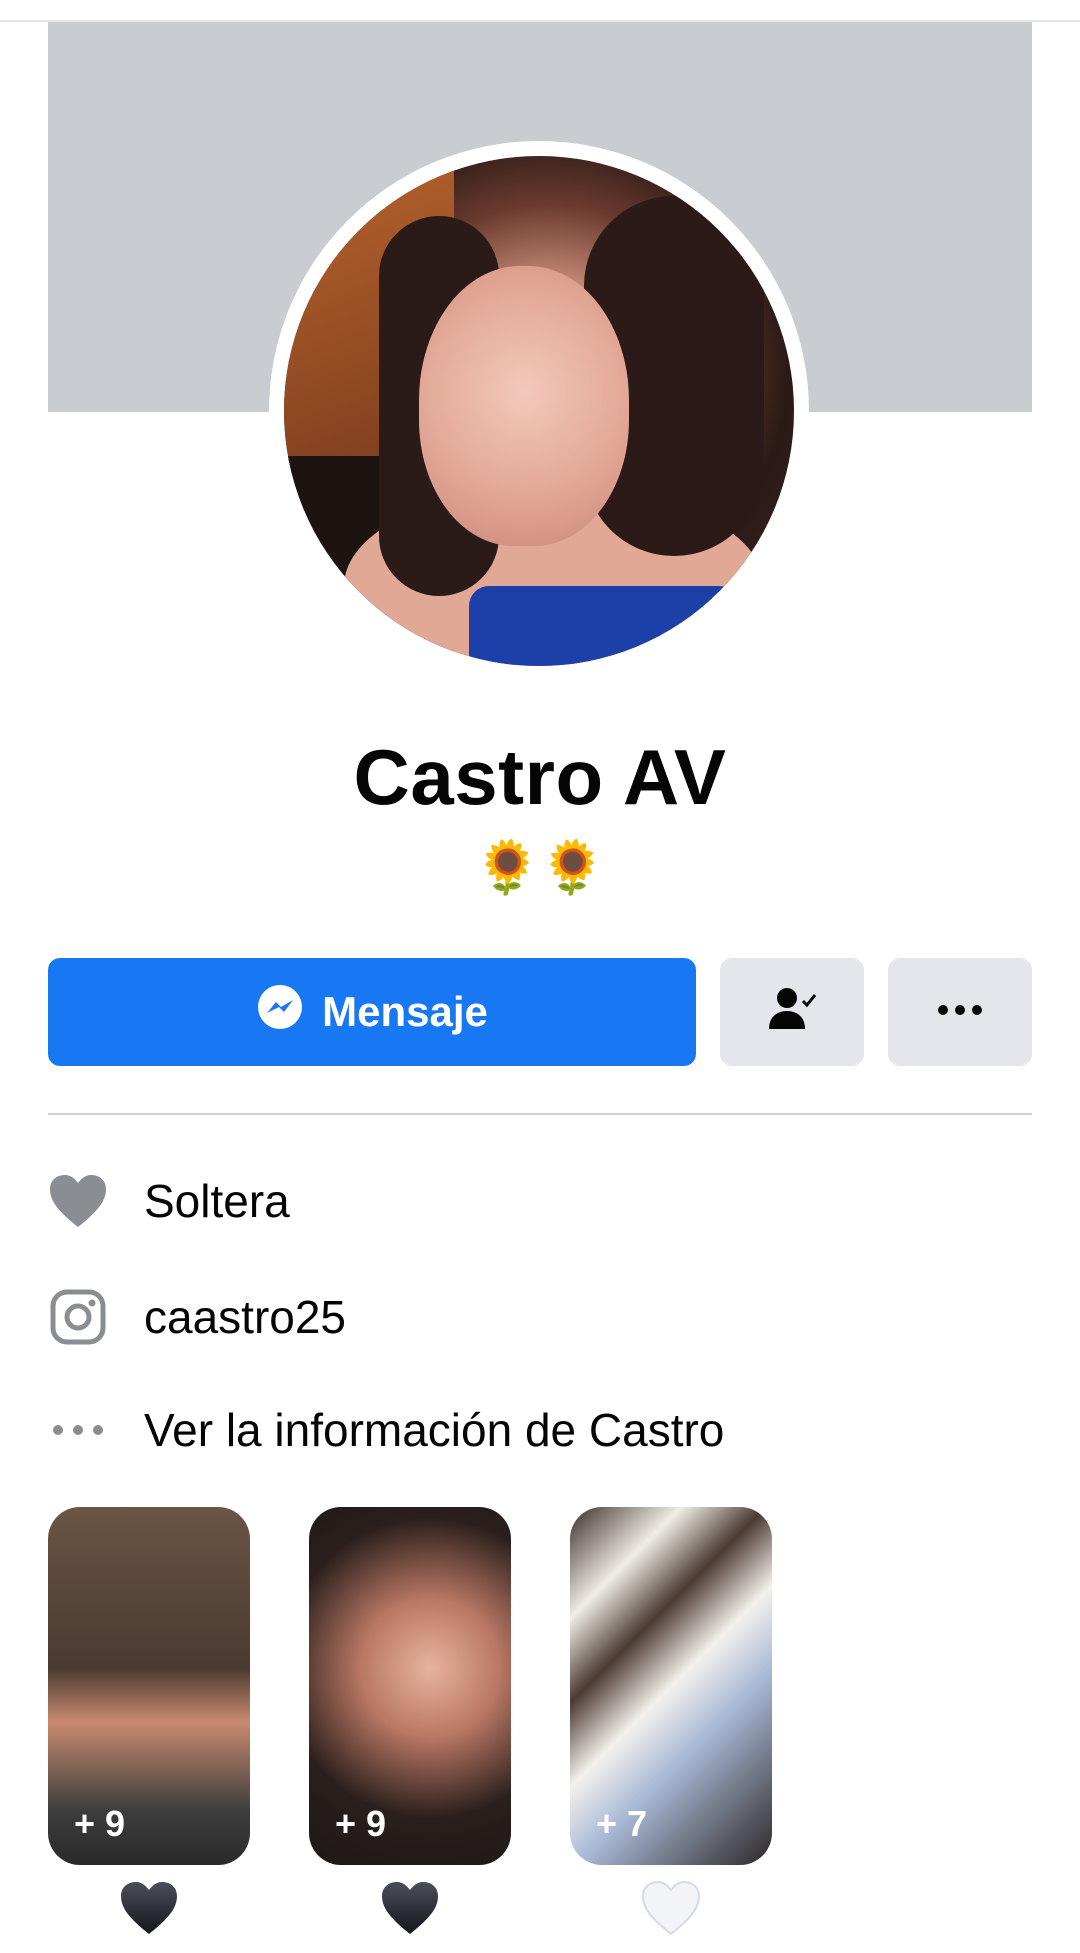  What do you see at coordinates (78, 1430) in the screenshot?
I see `more-dots-icon` at bounding box center [78, 1430].